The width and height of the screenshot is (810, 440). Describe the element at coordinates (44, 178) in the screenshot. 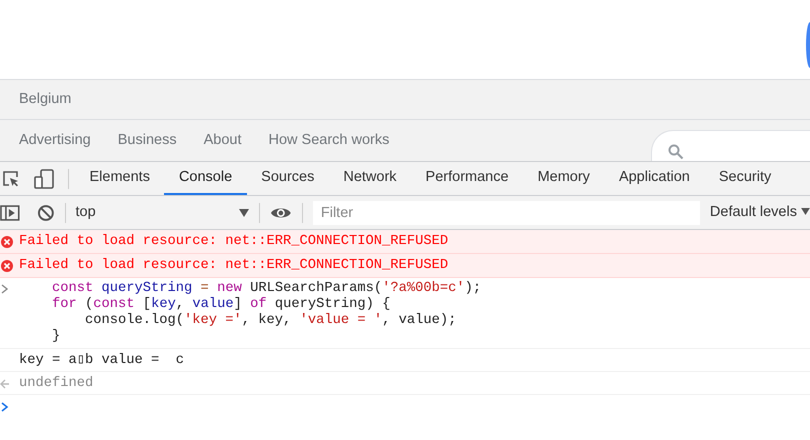

I see `device-toolbar-icon` at that location.